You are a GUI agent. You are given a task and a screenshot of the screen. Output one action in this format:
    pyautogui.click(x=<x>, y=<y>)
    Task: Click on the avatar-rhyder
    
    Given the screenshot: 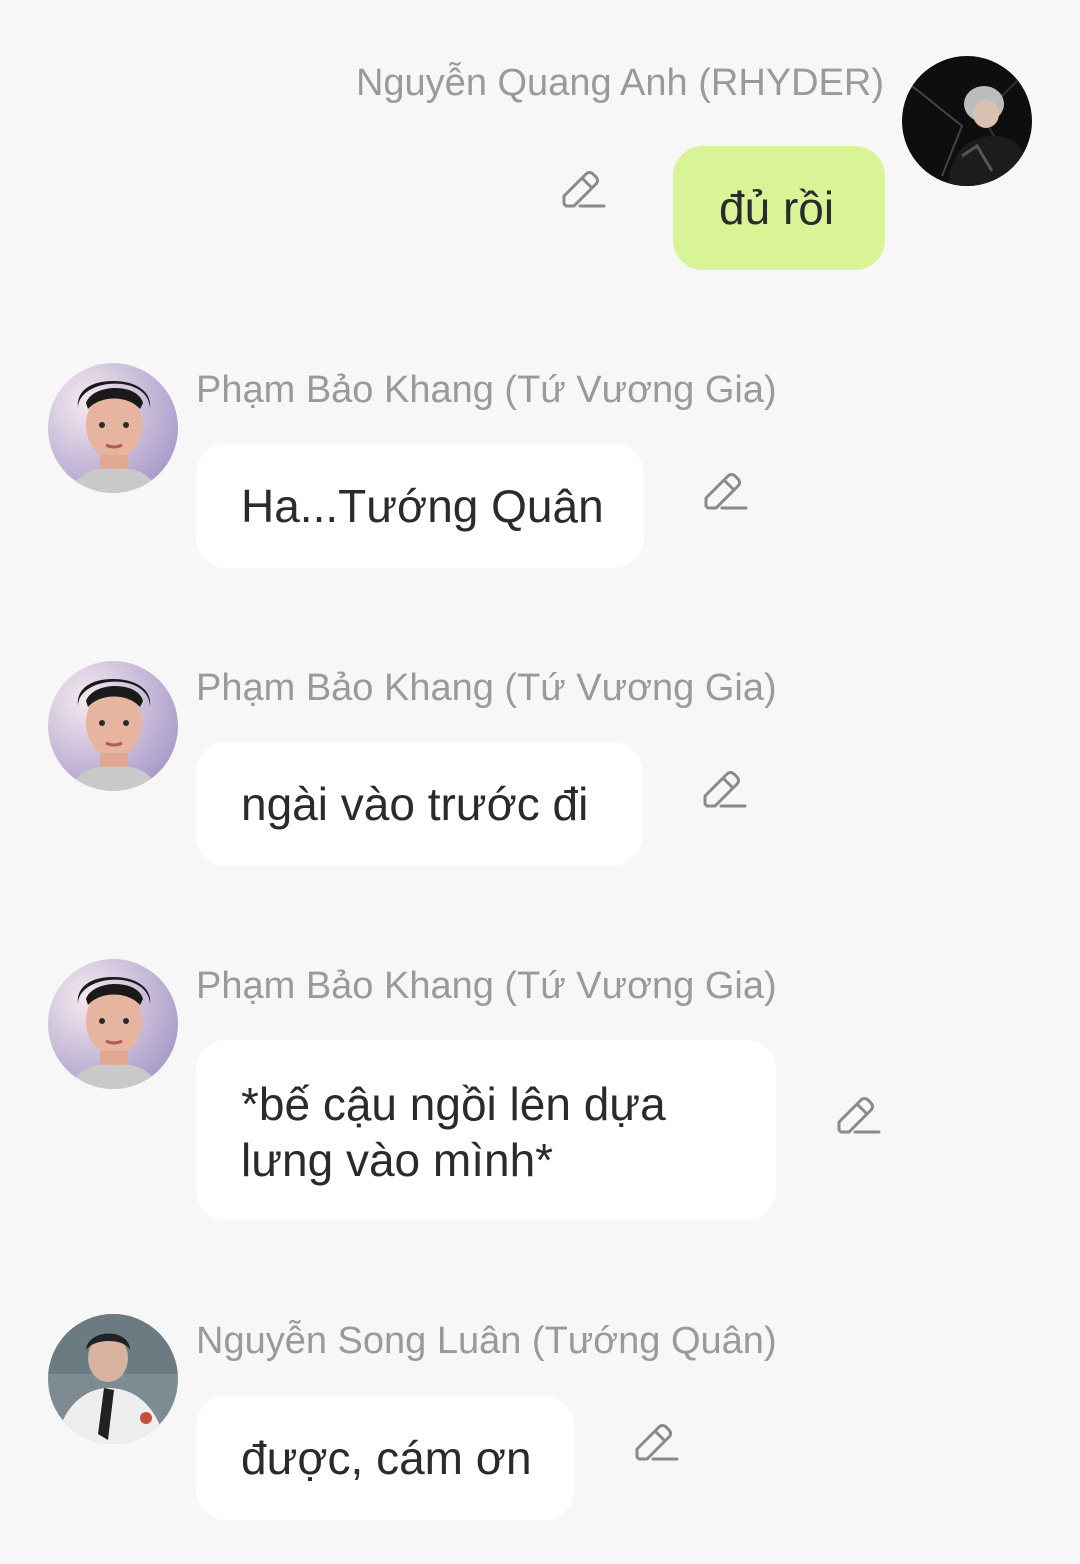 What is the action you would take?
    pyautogui.click(x=967, y=121)
    